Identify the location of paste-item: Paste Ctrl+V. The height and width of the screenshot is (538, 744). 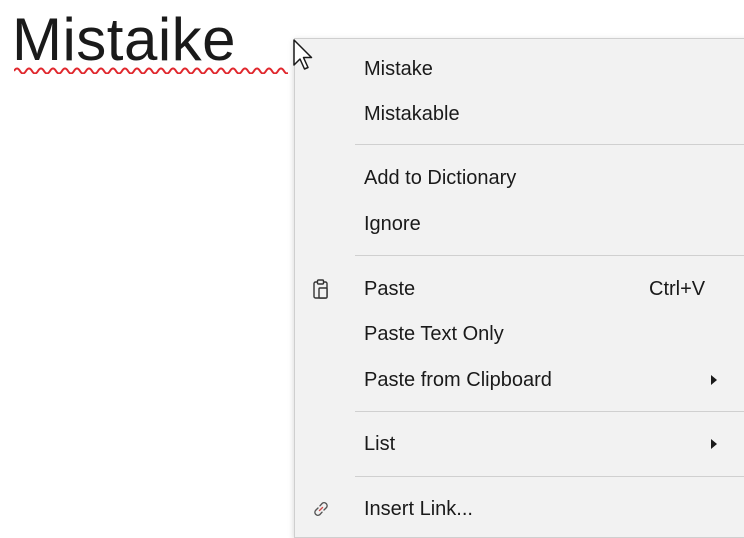
(519, 289).